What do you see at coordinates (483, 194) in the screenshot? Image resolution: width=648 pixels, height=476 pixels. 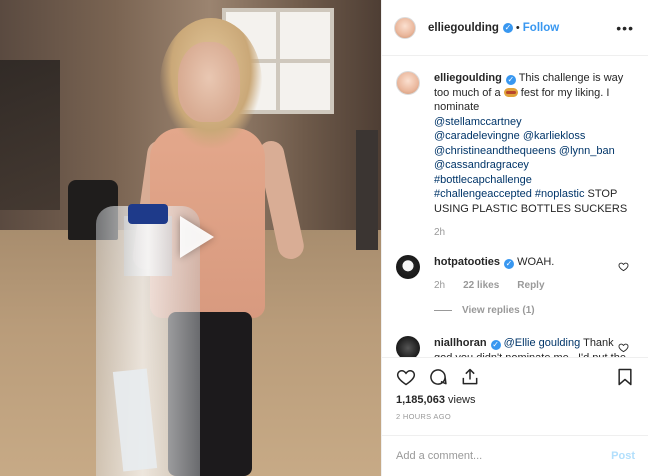 I see `hashtag-link: #challengeaccepted` at bounding box center [483, 194].